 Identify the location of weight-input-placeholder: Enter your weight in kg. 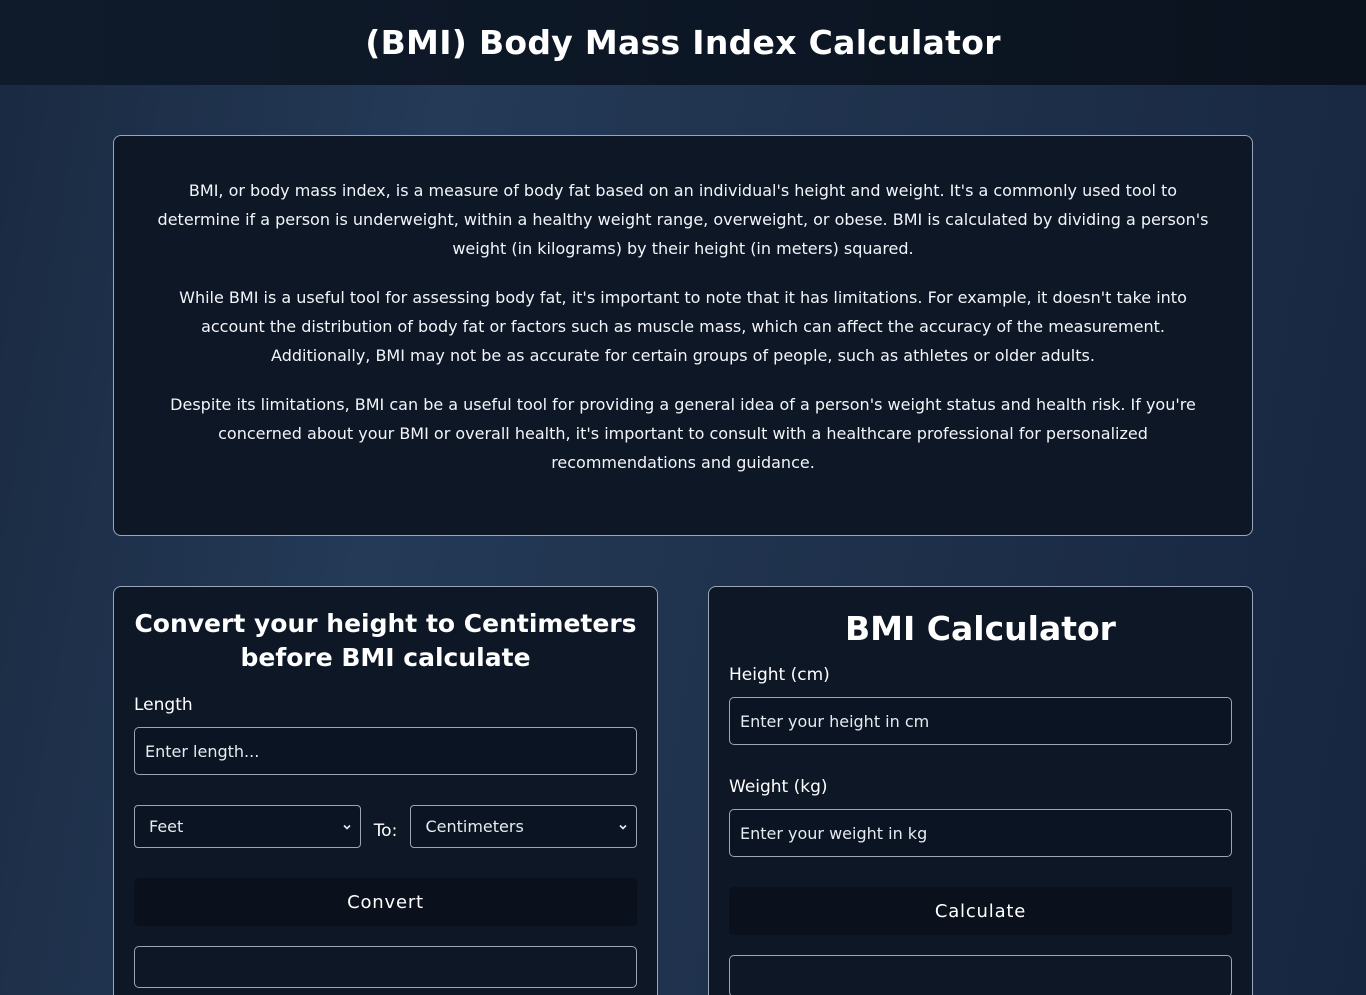
(834, 833).